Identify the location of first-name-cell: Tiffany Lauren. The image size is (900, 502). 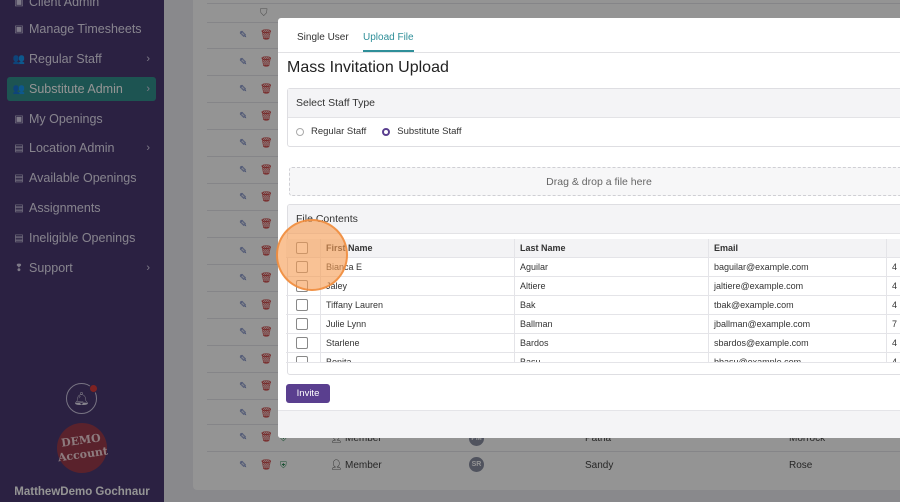
(417, 305).